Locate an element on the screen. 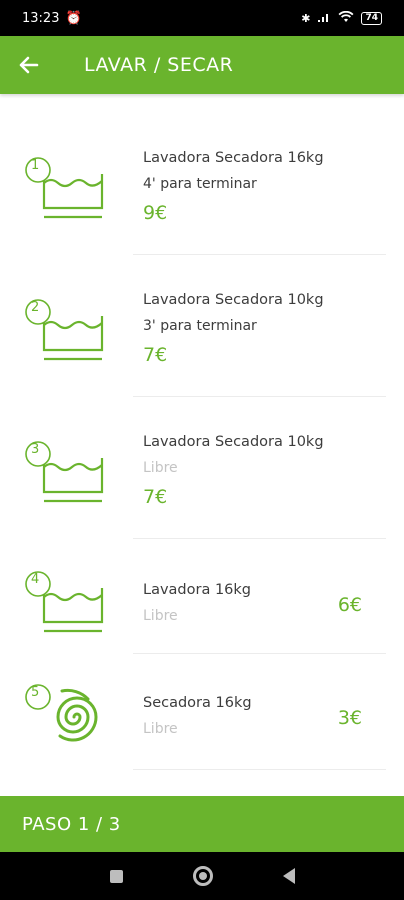  machine-number: 2 is located at coordinates (35, 307).